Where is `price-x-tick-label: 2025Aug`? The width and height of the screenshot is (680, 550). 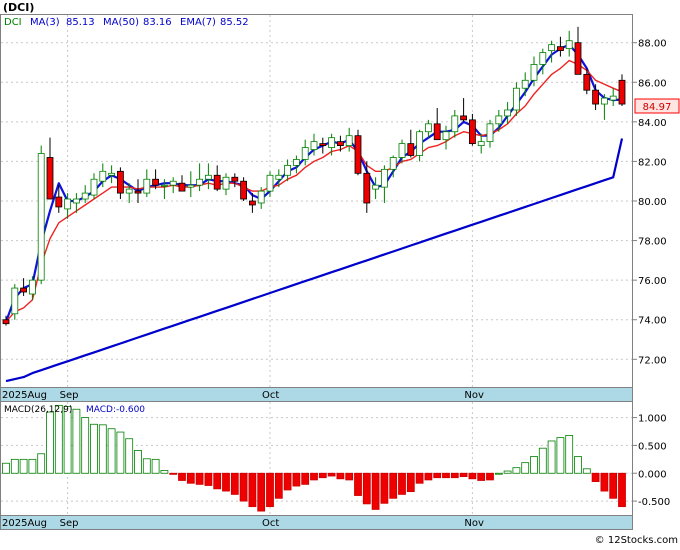 price-x-tick-label: 2025Aug is located at coordinates (24, 395).